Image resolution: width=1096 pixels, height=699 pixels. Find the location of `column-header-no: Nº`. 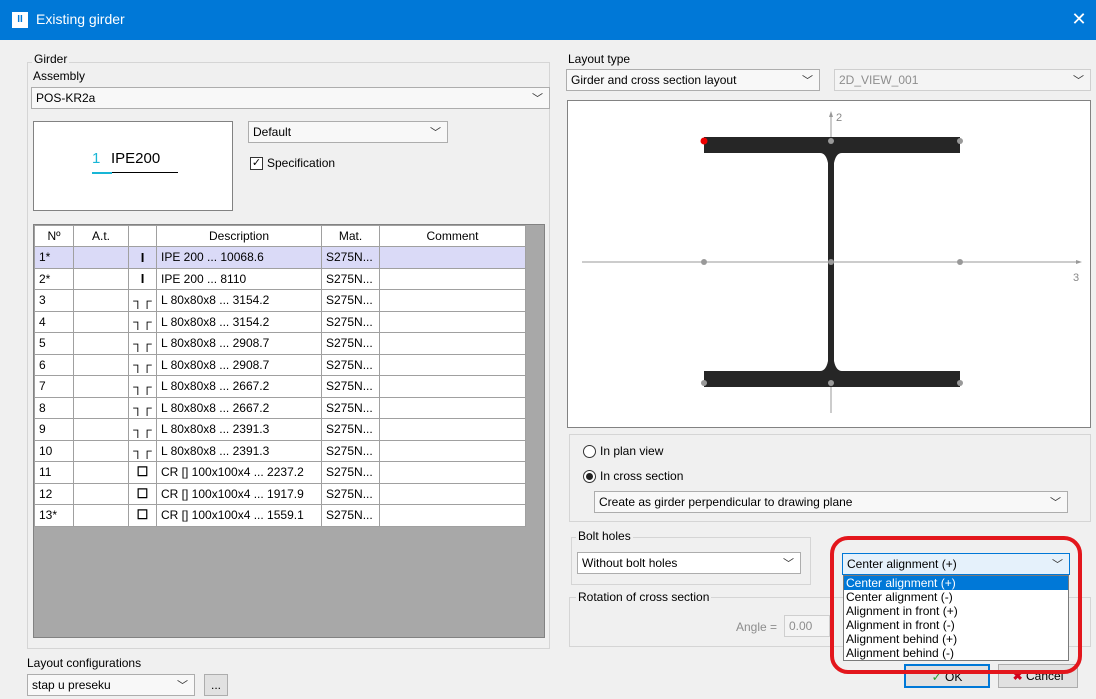

column-header-no: Nº is located at coordinates (54, 236).